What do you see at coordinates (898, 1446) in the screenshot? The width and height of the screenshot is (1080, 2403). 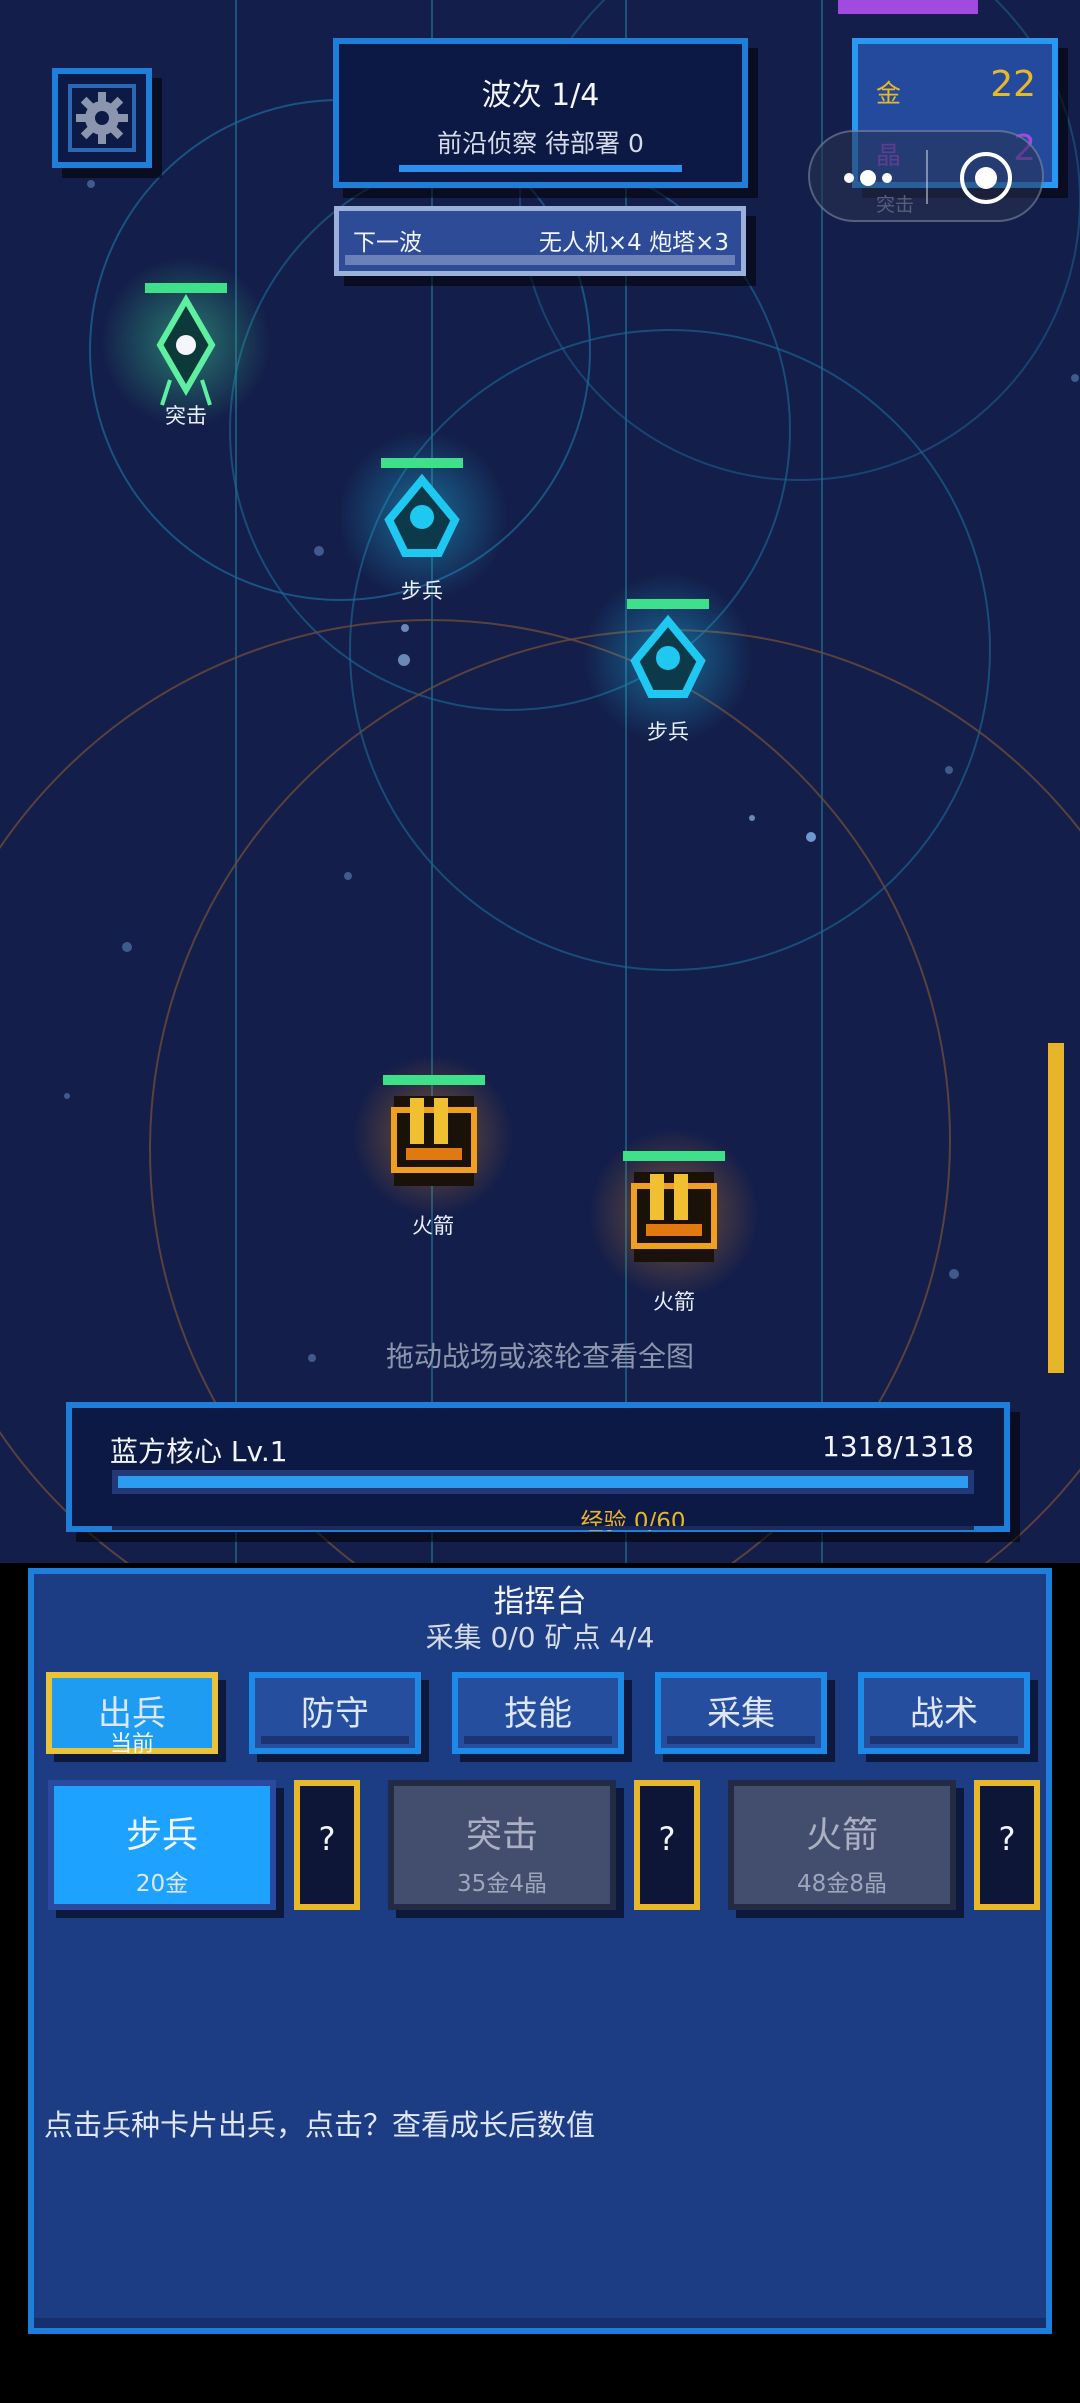 I see `core-hp: 1318/1318` at bounding box center [898, 1446].